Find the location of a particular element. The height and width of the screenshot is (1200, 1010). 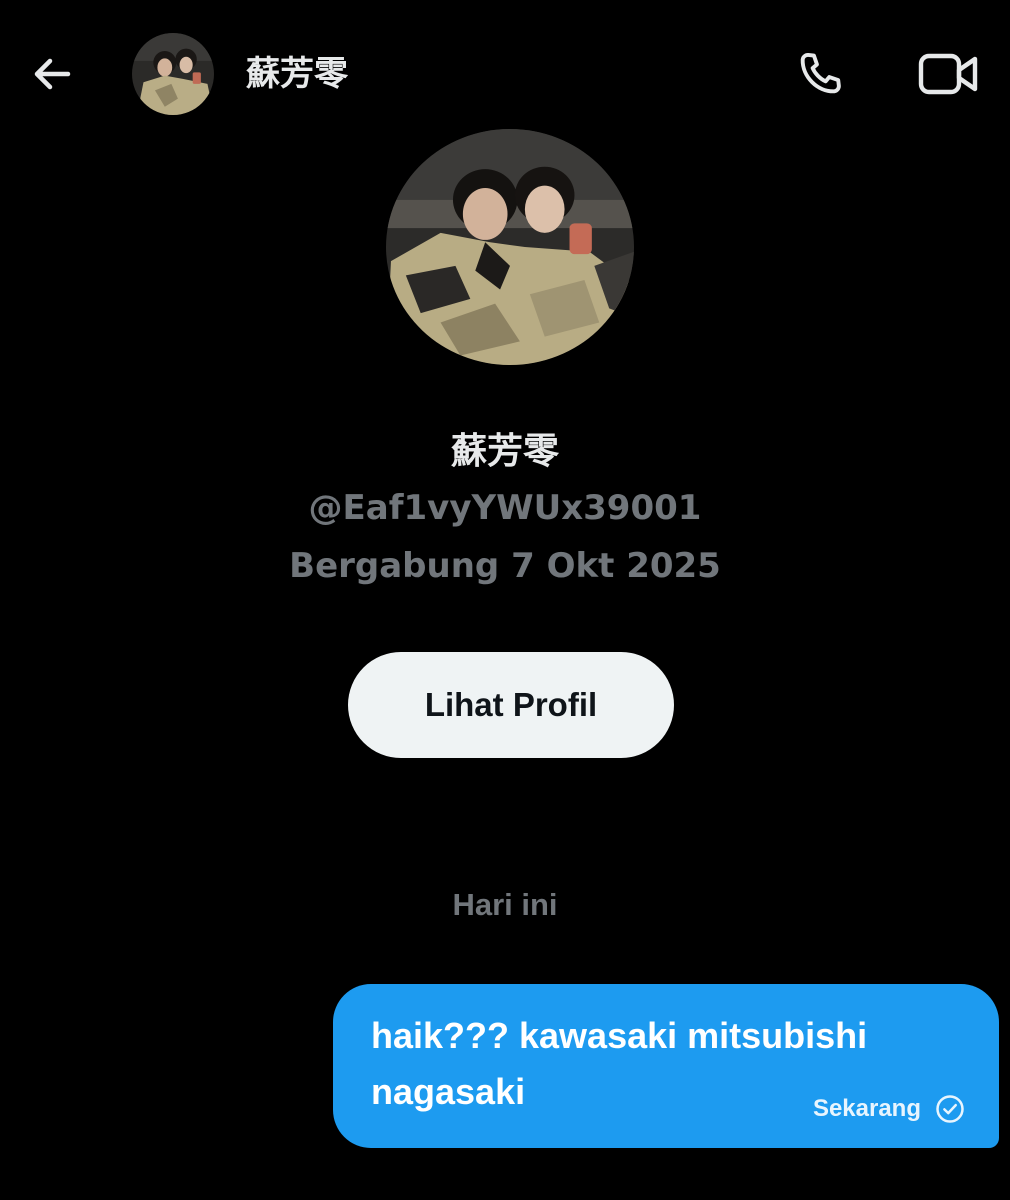

video-call-button is located at coordinates (948, 76).